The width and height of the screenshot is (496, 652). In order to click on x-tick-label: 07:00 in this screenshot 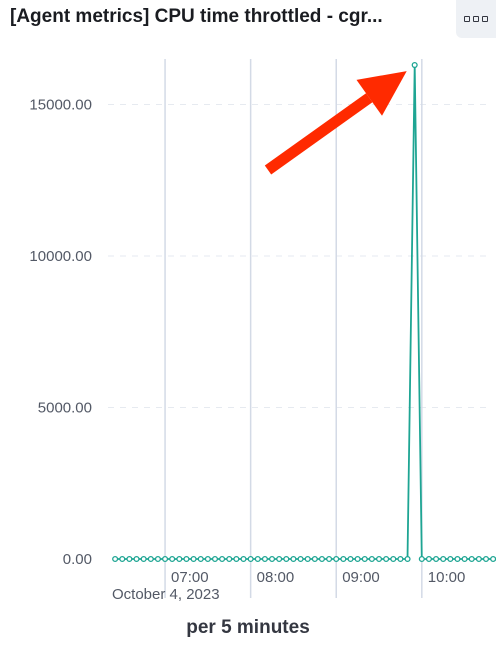, I will do `click(190, 577)`.